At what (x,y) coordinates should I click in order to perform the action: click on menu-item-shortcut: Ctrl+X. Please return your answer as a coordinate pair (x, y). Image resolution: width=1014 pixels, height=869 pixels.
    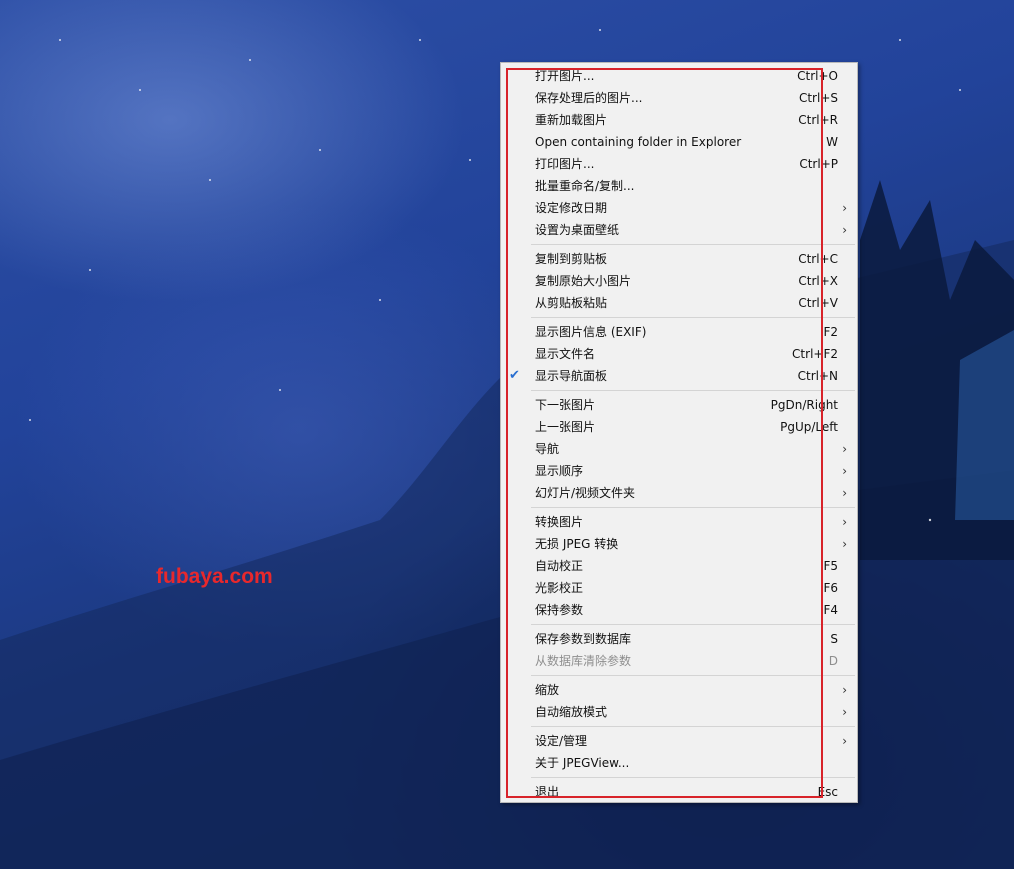
    Looking at the image, I should click on (818, 281).